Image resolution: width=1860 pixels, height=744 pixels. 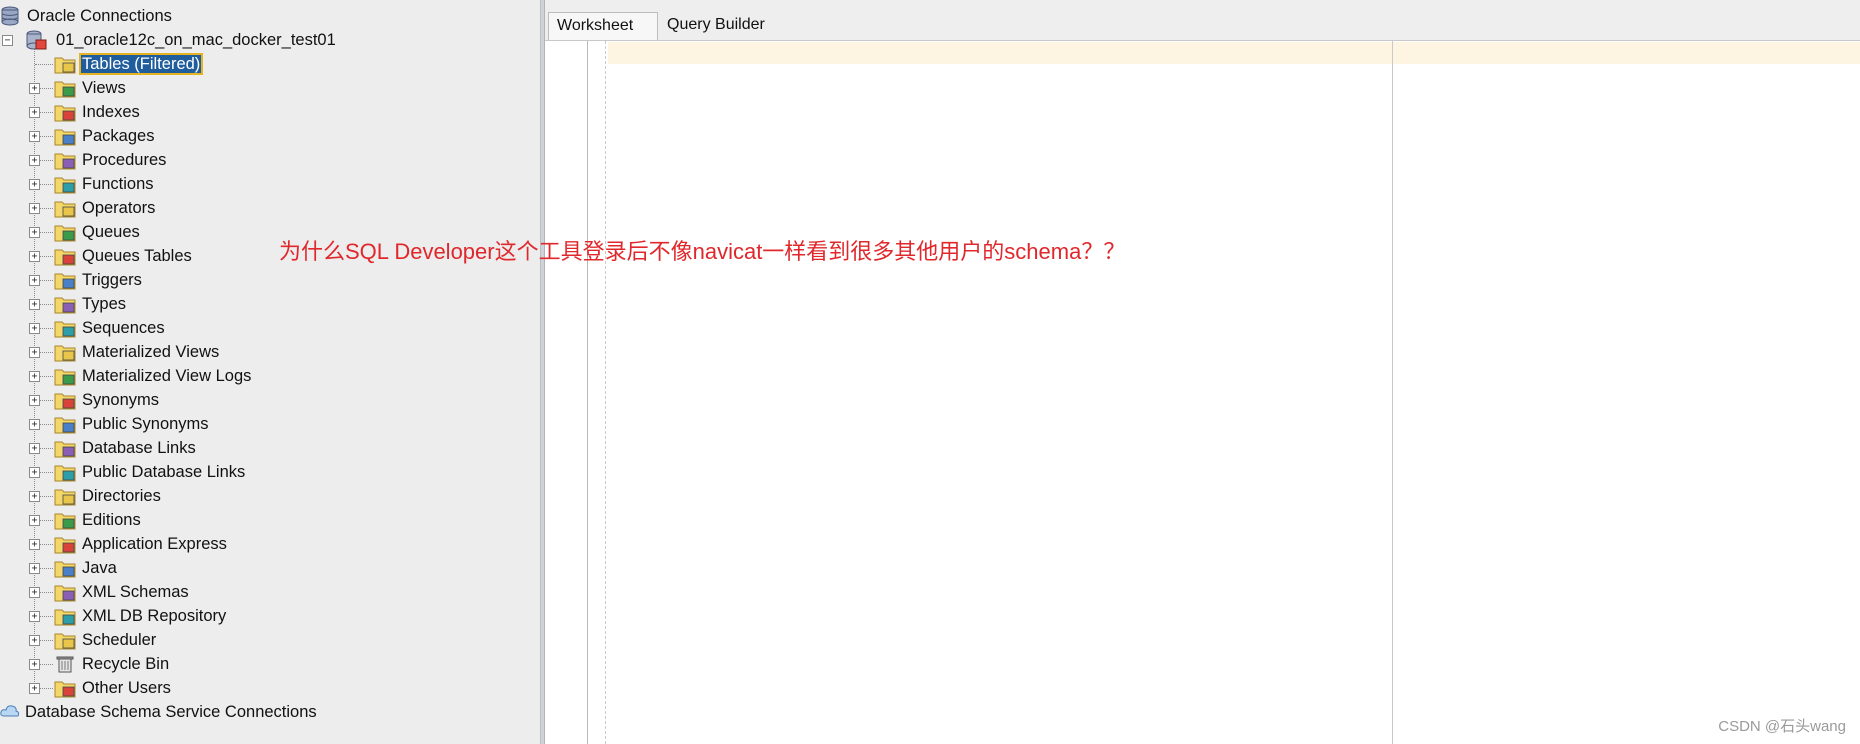 I want to click on tab-worksheet: Worksheet, so click(x=603, y=26).